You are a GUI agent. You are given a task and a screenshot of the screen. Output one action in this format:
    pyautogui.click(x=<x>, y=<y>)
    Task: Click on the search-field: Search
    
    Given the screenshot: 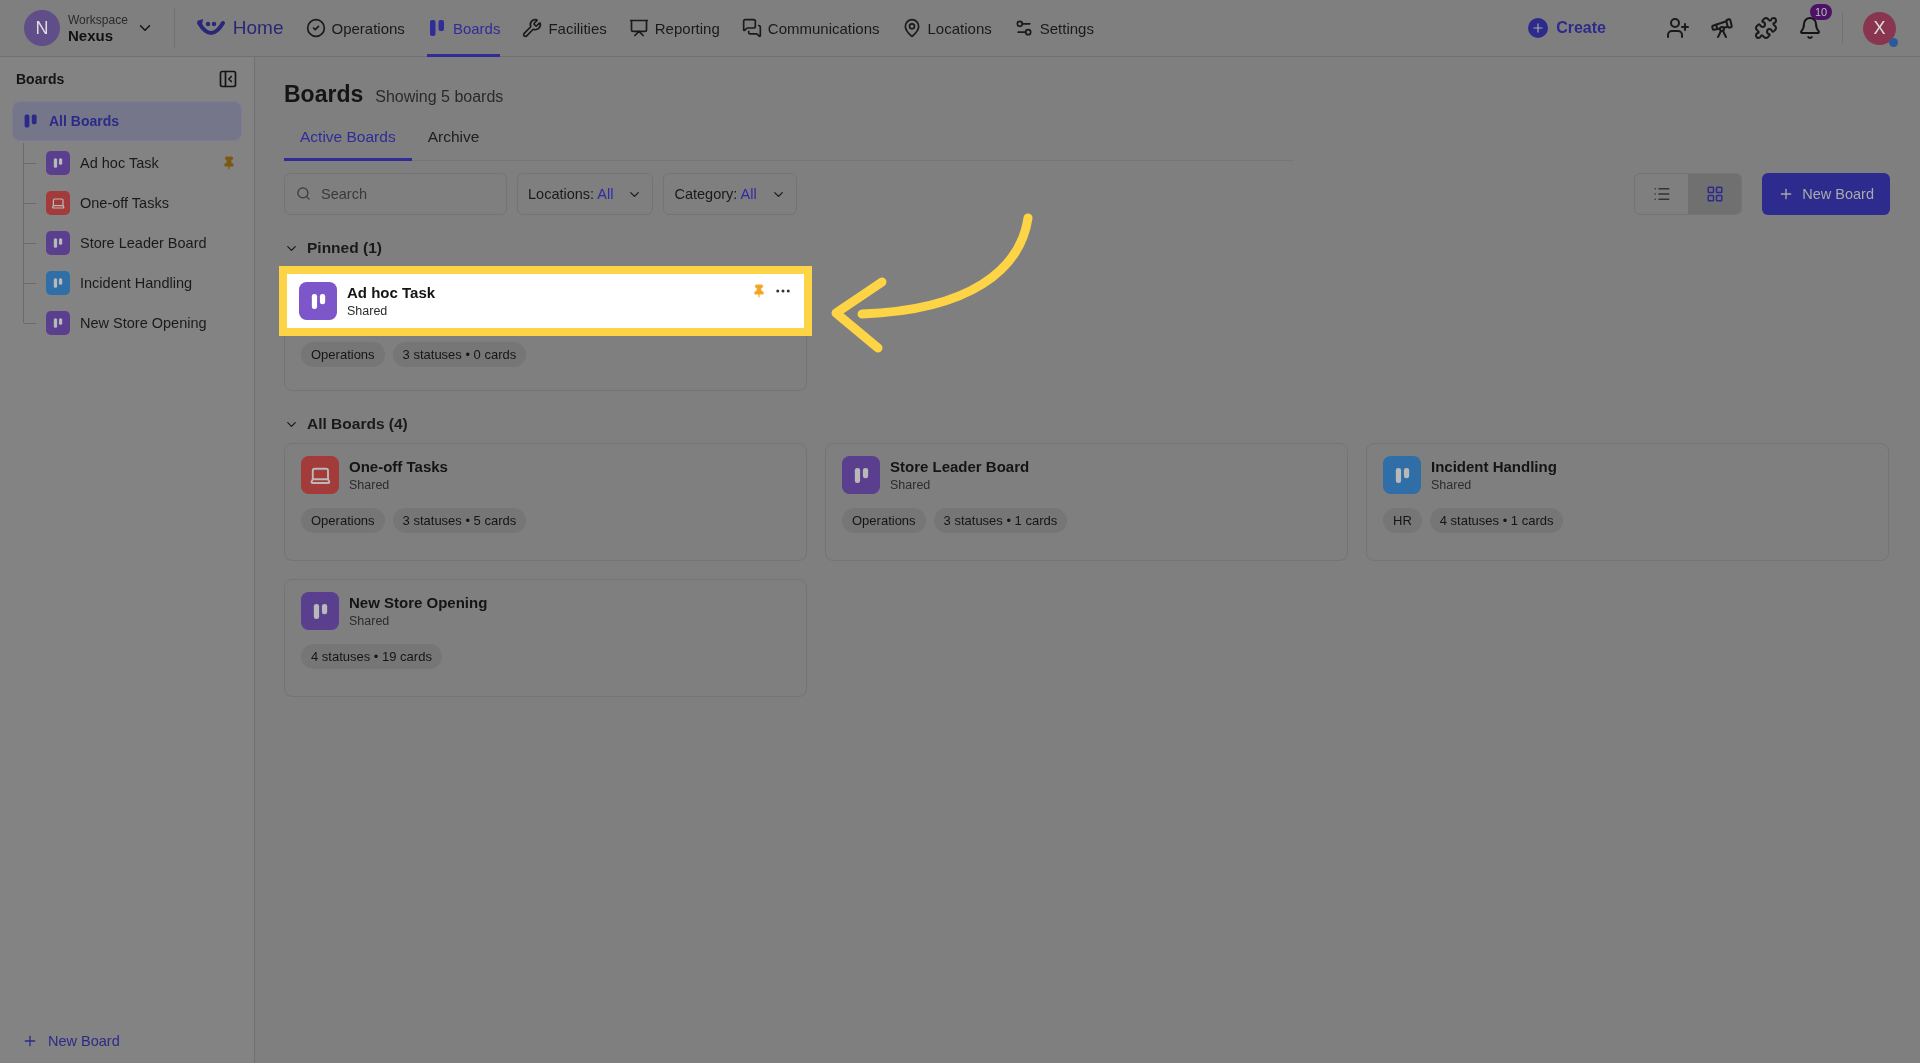 What is the action you would take?
    pyautogui.click(x=395, y=194)
    